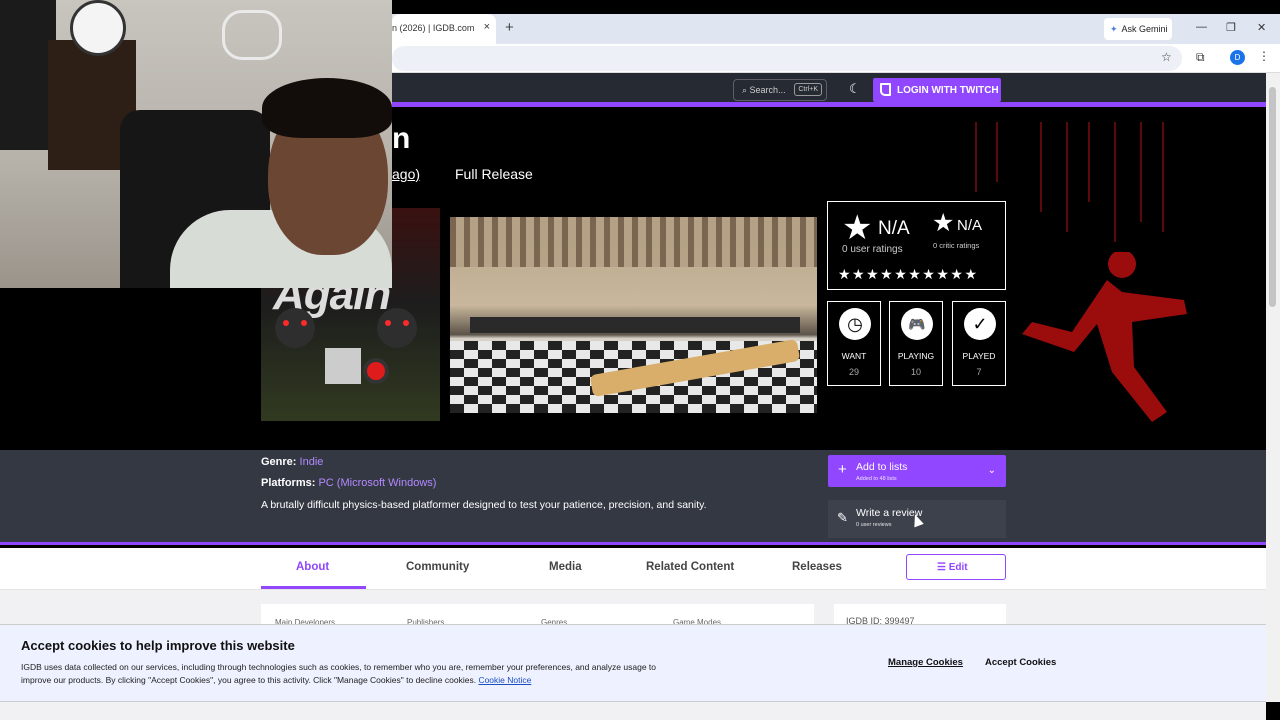 The width and height of the screenshot is (1280, 720). I want to click on add-lists-count: Added to 48 lists, so click(876, 479).